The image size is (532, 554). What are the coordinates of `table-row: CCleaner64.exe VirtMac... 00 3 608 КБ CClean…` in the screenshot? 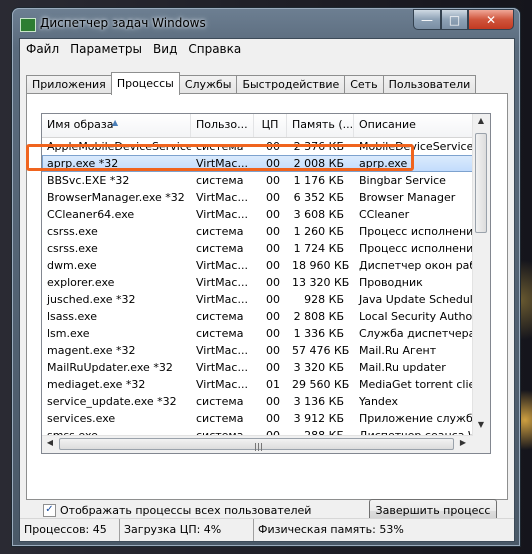 It's located at (257, 214).